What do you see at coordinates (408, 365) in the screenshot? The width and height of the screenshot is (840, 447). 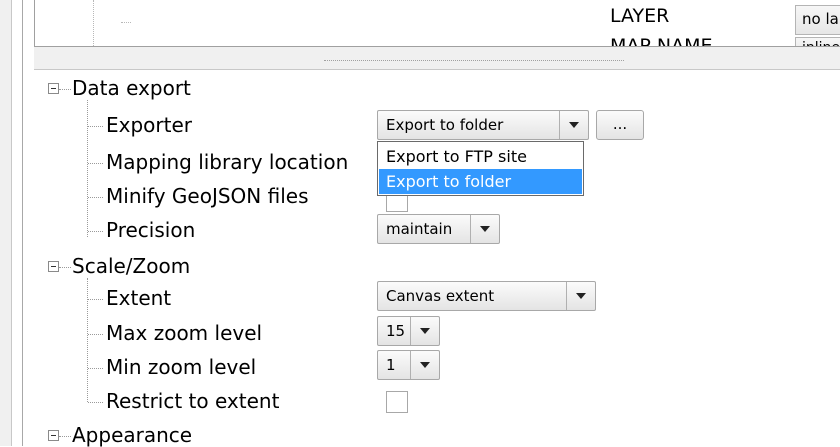 I see `min-zoom-select: 1` at bounding box center [408, 365].